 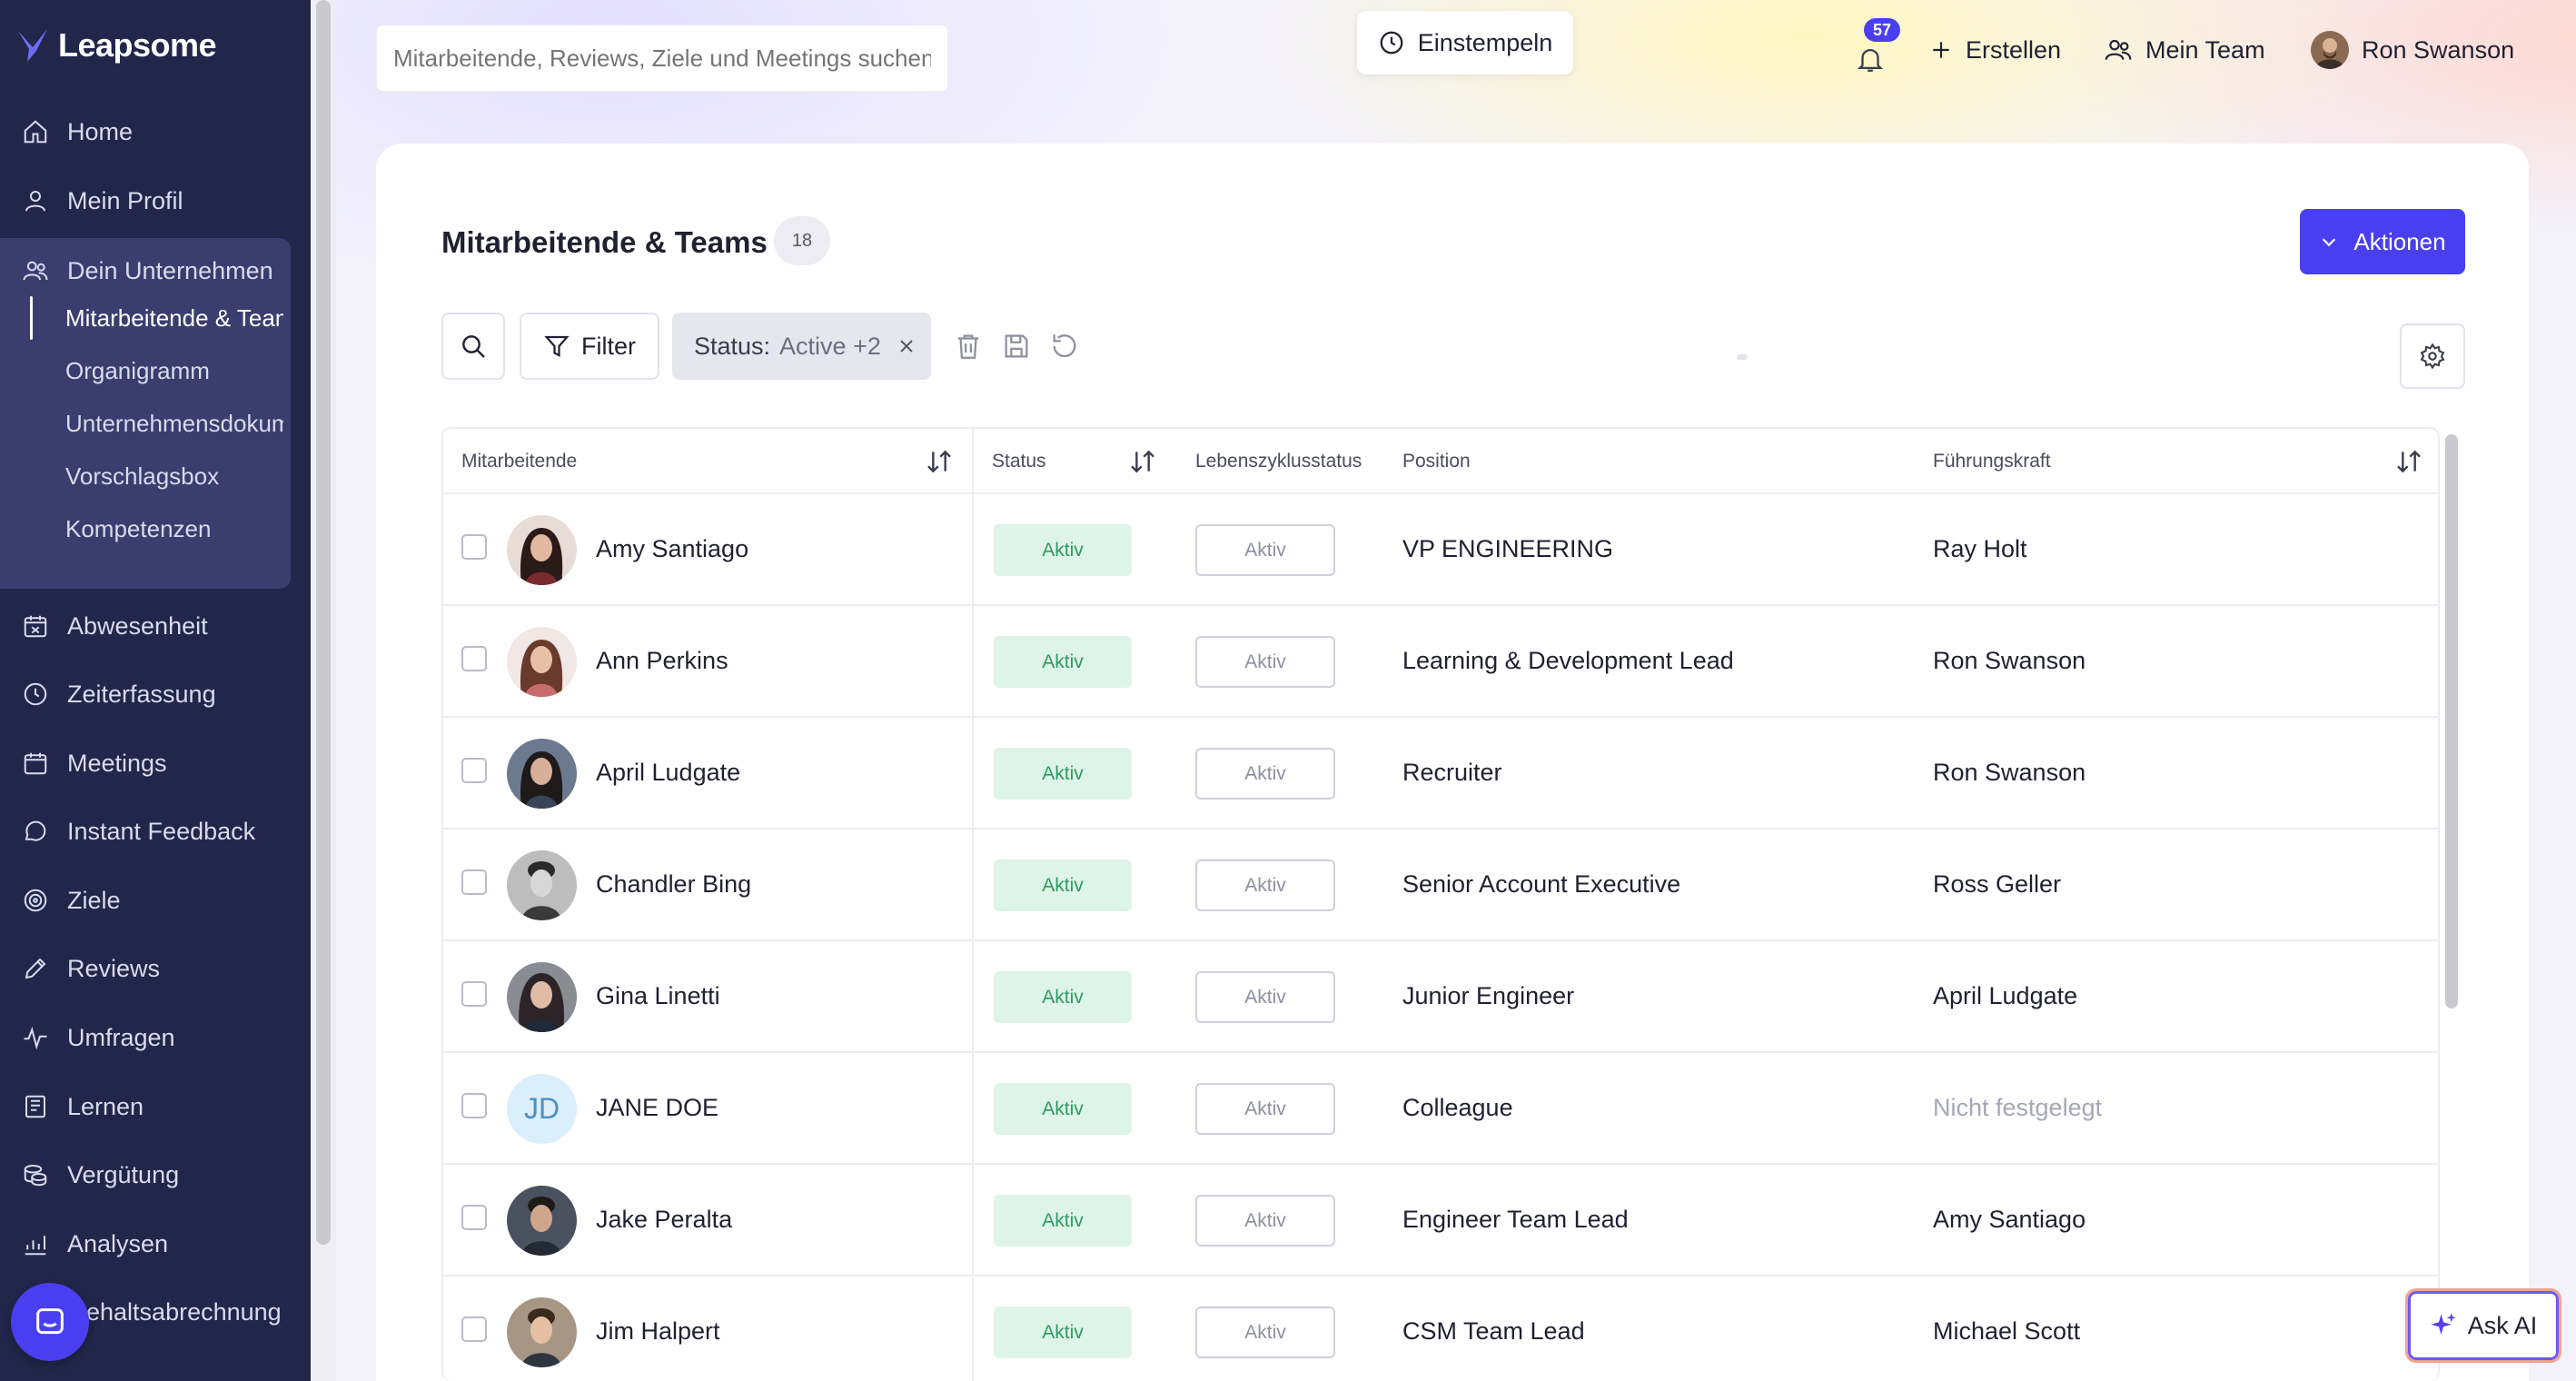 I want to click on sidebar-item-learning: Lernen, so click(x=155, y=1106).